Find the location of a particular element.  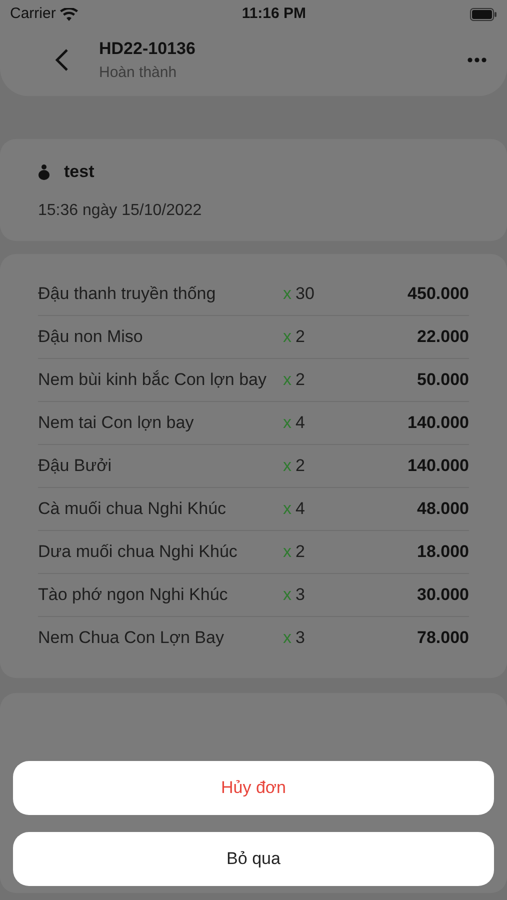

item-name: Nem Chua Con Lợn Bay is located at coordinates (131, 637).